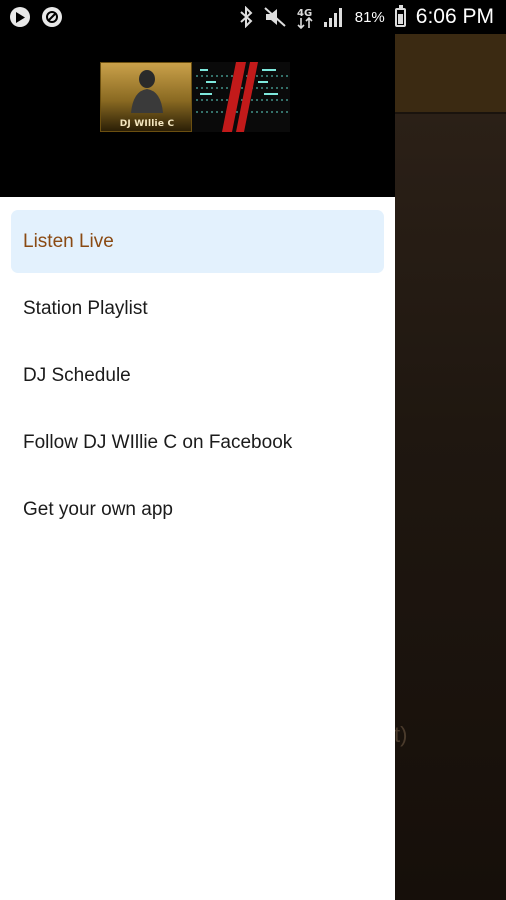 This screenshot has height=900, width=506. Describe the element at coordinates (241, 97) in the screenshot. I see `radio-dial-graphic` at that location.